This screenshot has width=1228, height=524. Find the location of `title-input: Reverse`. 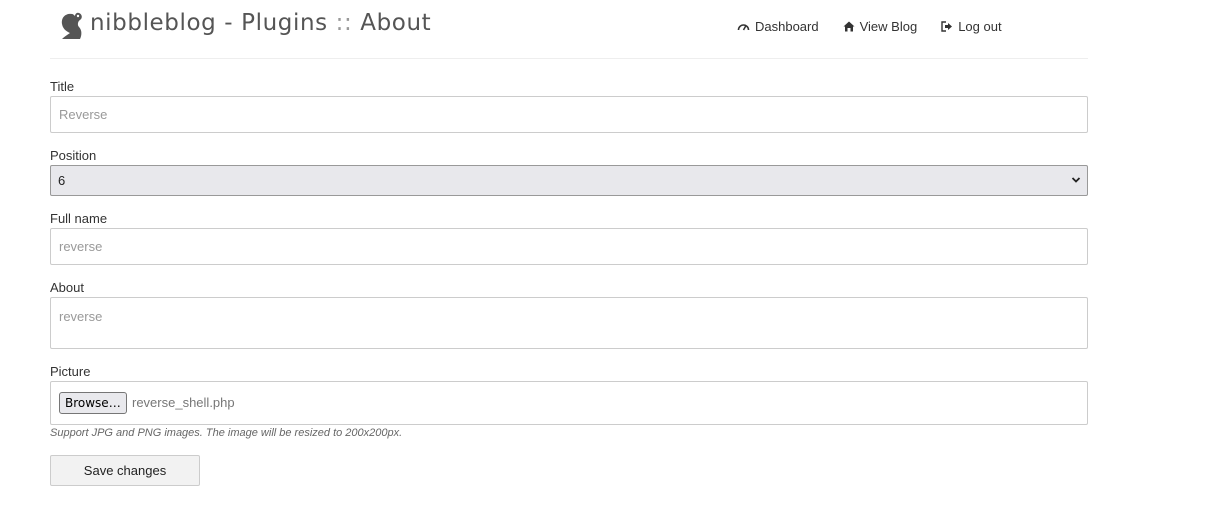

title-input: Reverse is located at coordinates (569, 114).